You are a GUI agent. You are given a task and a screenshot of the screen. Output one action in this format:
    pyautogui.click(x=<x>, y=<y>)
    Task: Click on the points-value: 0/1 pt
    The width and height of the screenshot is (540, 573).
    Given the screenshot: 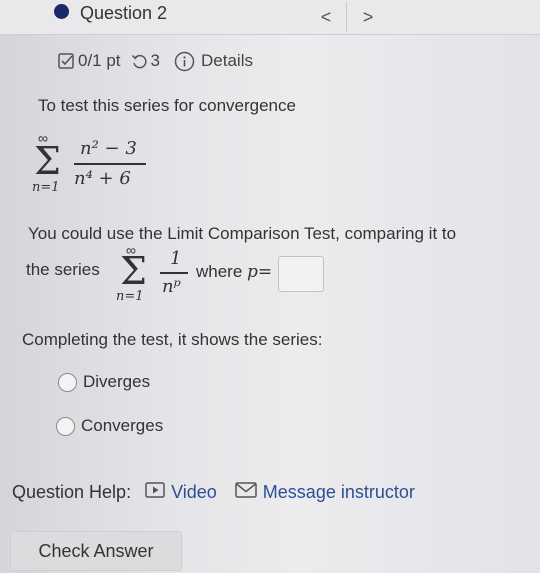 What is the action you would take?
    pyautogui.click(x=99, y=60)
    